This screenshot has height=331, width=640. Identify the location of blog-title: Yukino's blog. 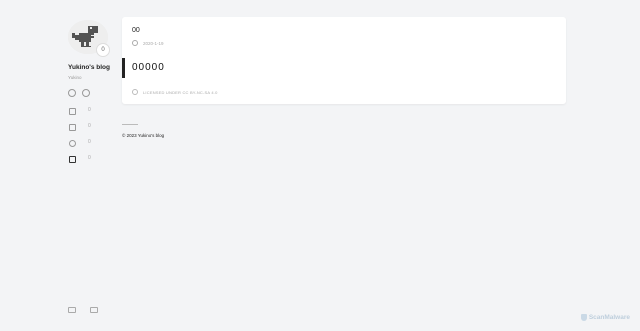
(89, 67).